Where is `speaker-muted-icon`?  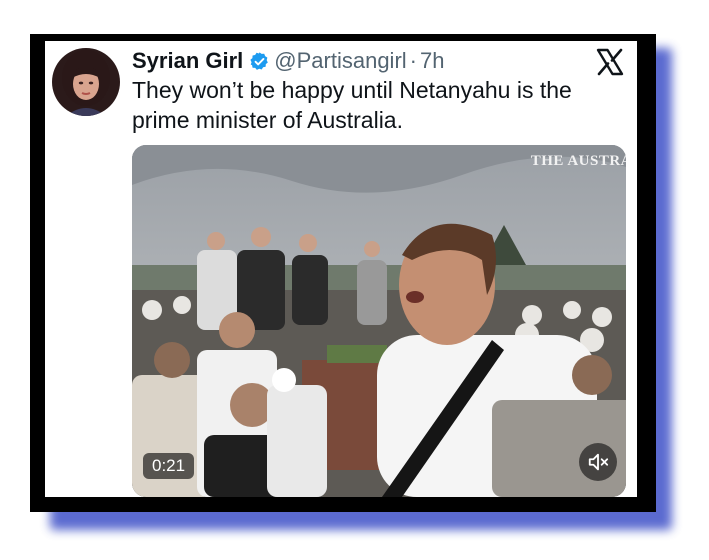
speaker-muted-icon is located at coordinates (598, 462).